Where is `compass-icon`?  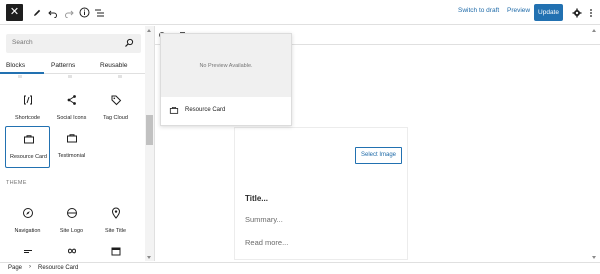 compass-icon is located at coordinates (27, 213).